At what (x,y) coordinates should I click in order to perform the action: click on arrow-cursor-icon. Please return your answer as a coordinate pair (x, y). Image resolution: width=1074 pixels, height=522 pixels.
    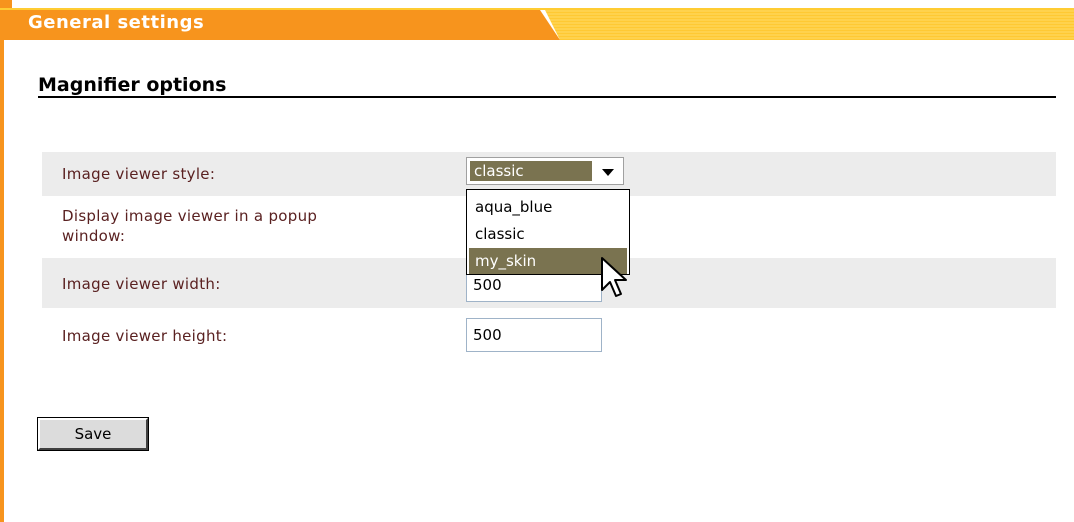
    Looking at the image, I should click on (614, 277).